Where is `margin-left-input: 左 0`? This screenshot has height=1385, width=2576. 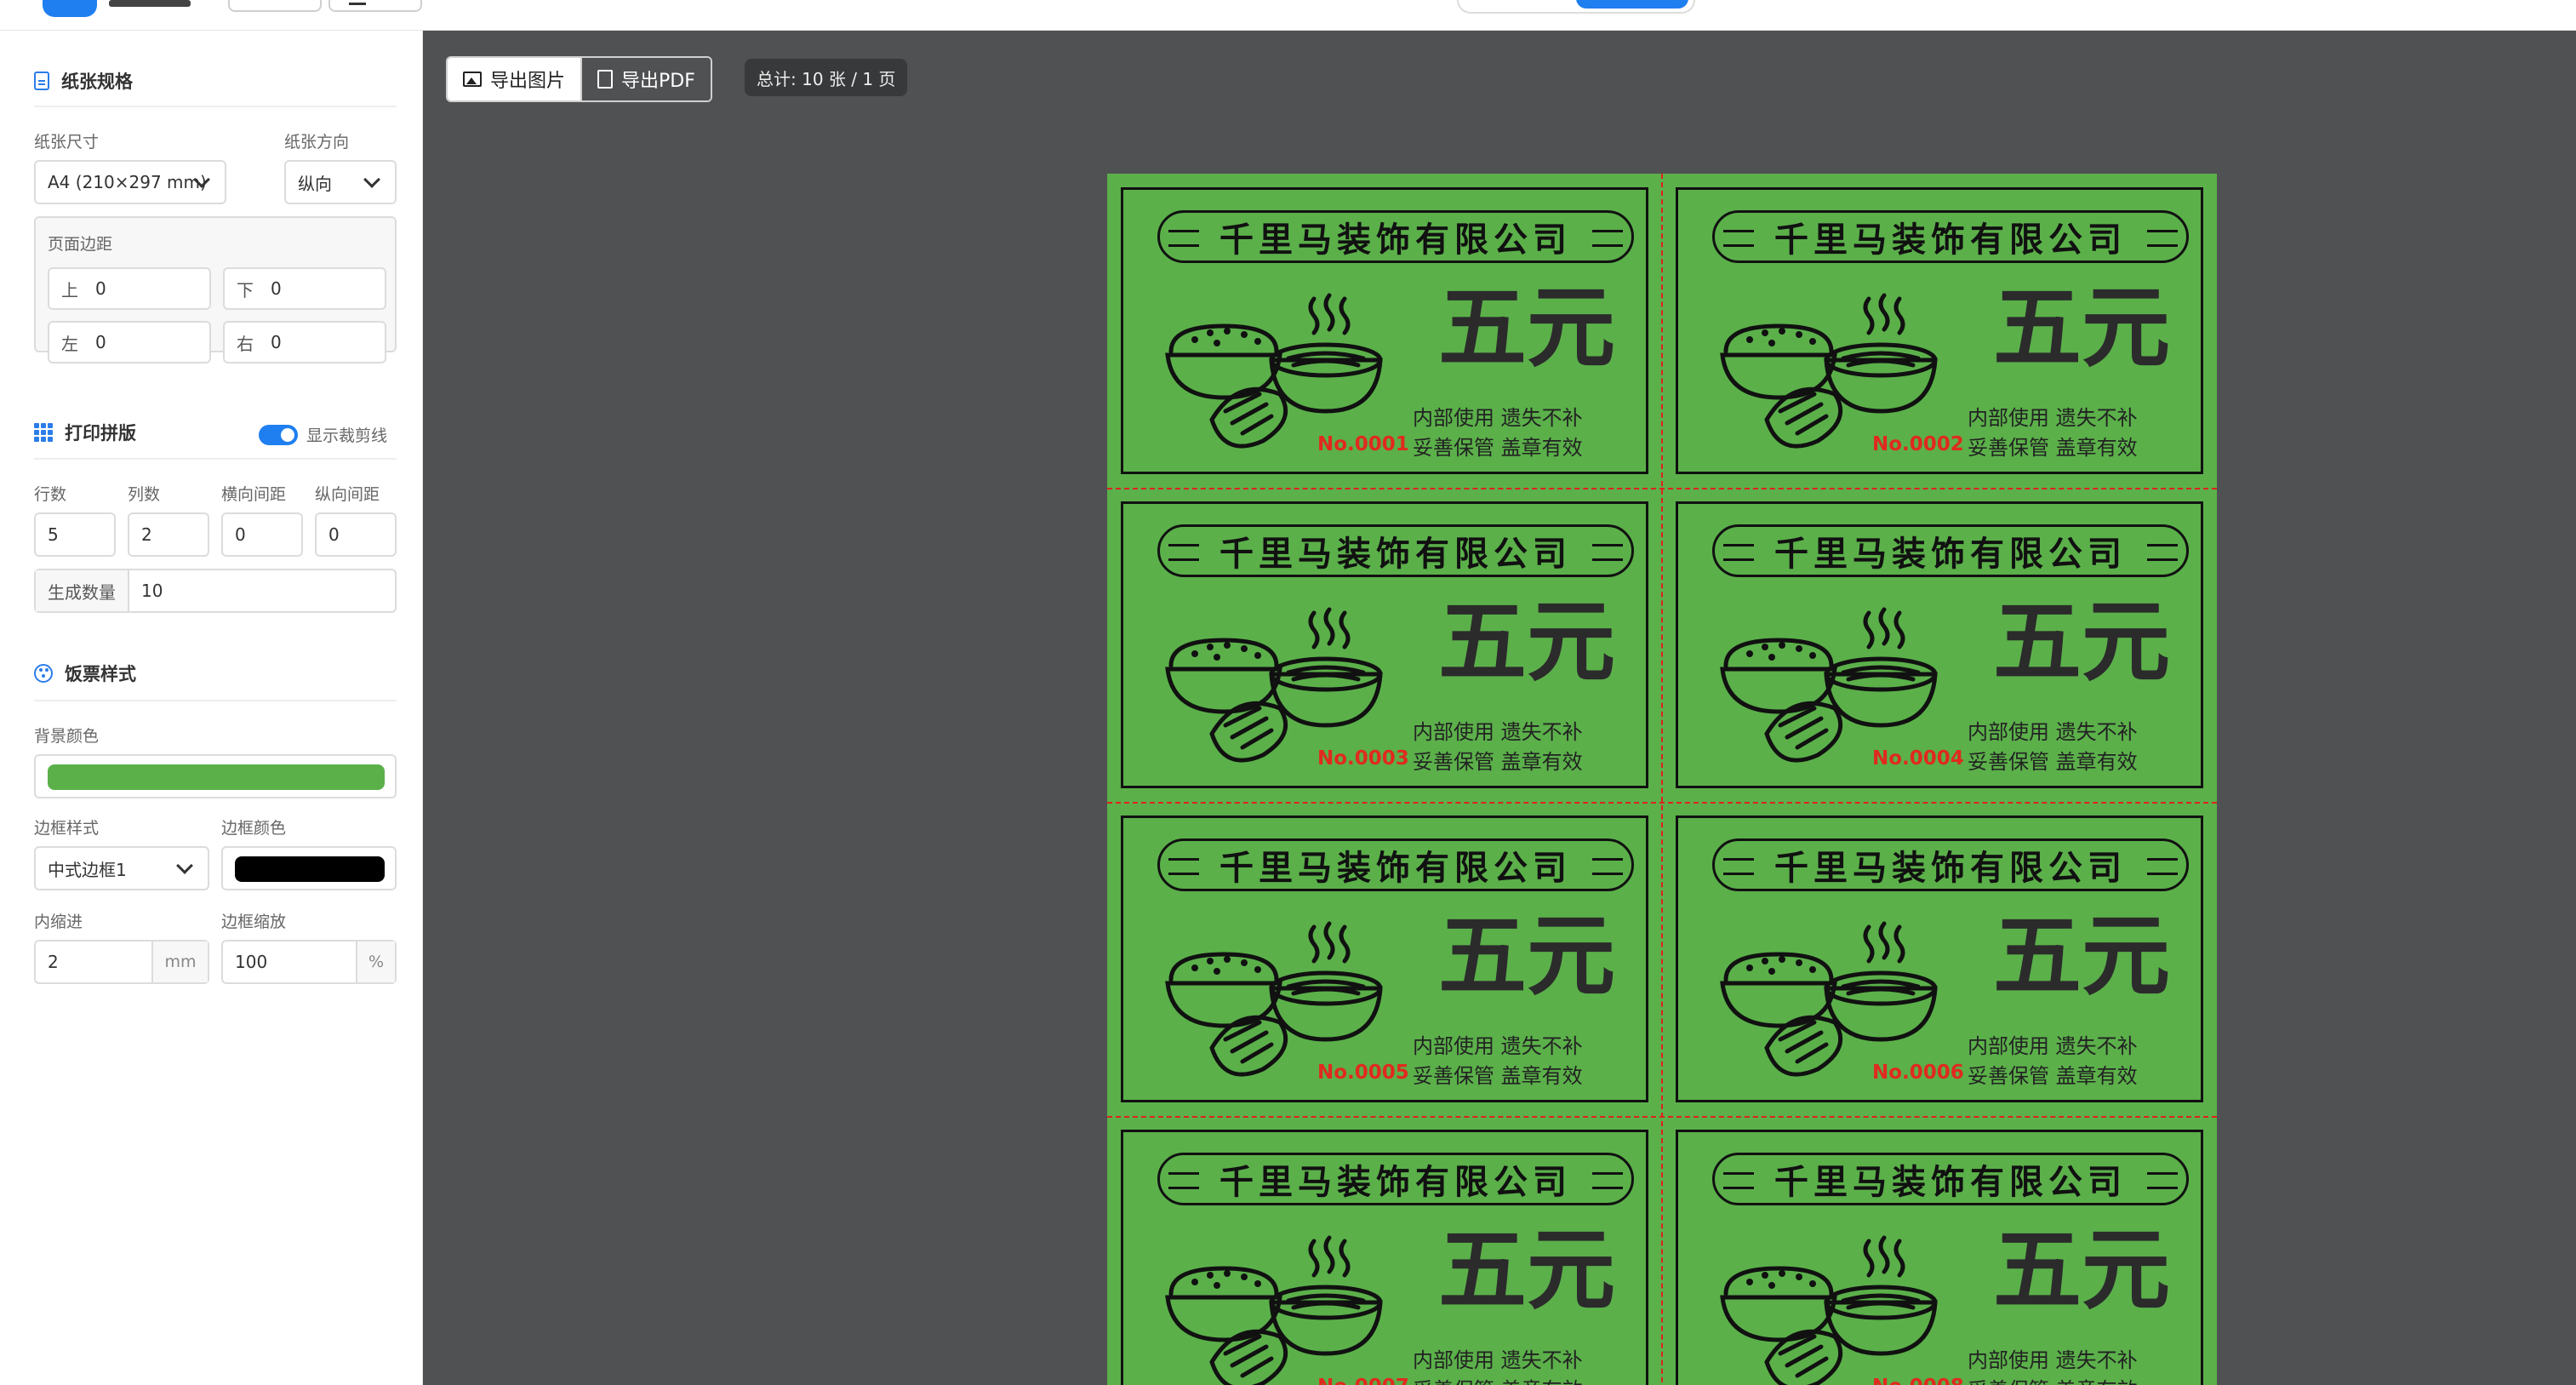 margin-left-input: 左 0 is located at coordinates (129, 342).